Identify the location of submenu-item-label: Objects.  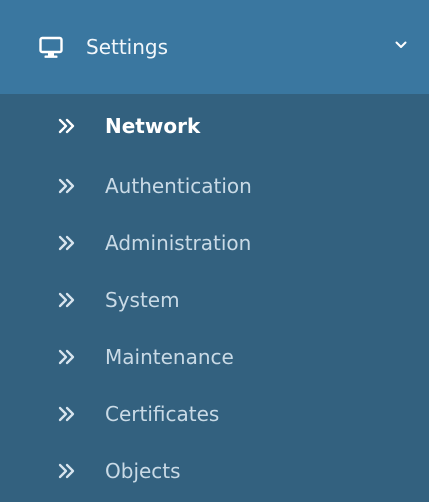
(143, 470).